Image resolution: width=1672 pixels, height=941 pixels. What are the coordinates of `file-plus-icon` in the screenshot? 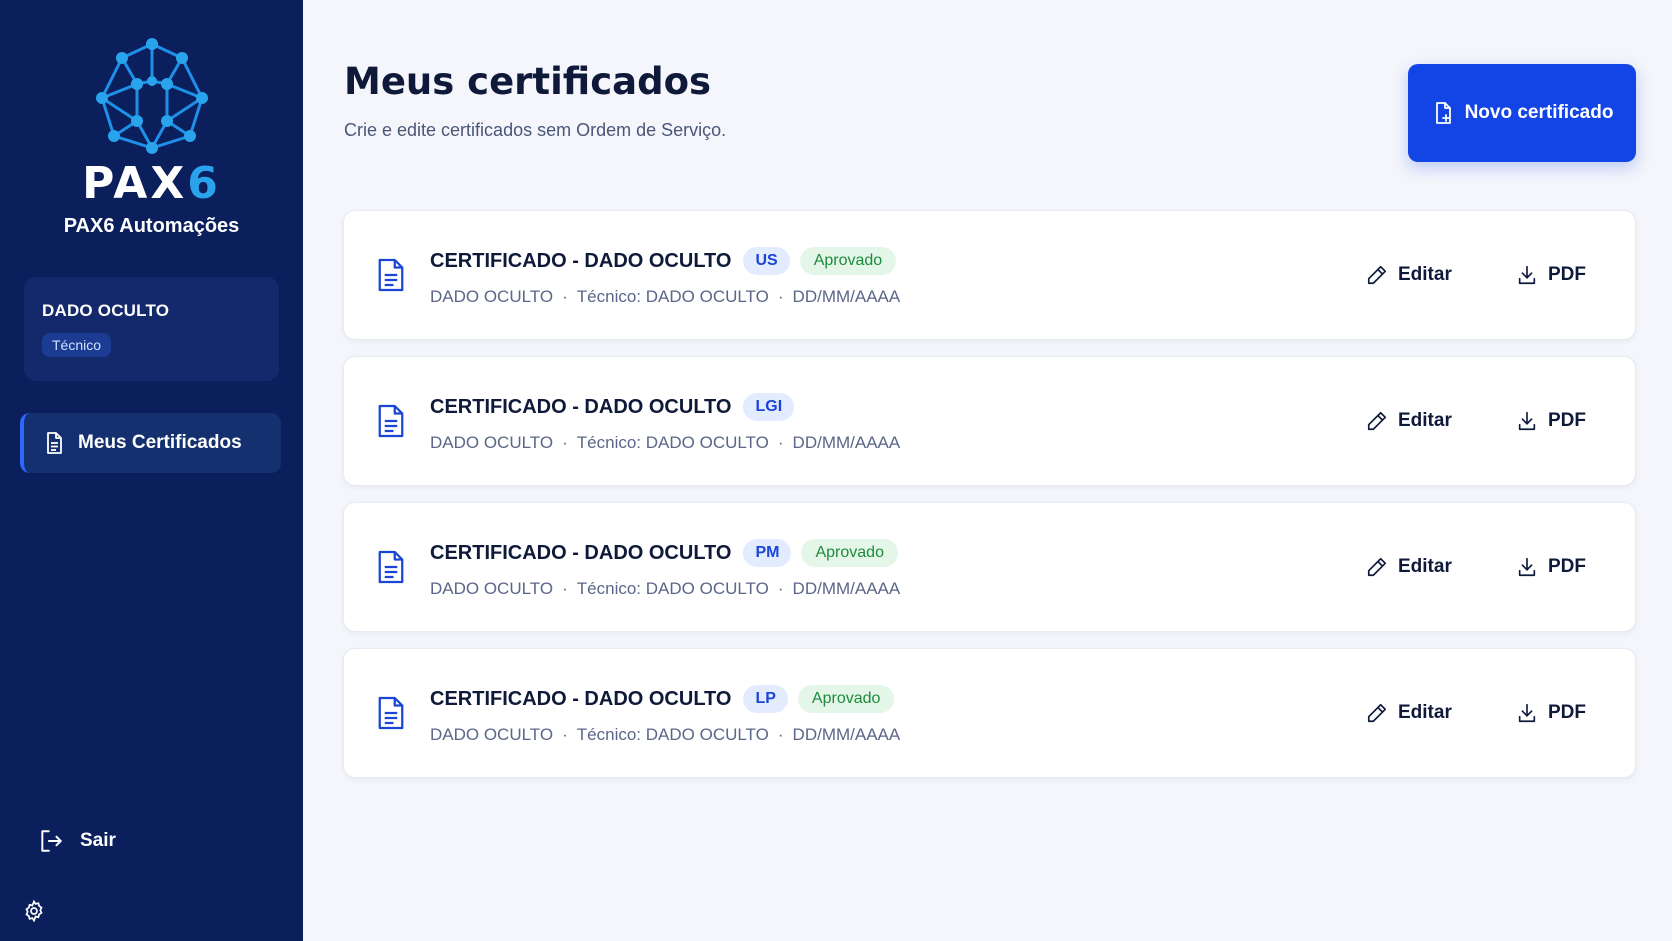 It's located at (1443, 113).